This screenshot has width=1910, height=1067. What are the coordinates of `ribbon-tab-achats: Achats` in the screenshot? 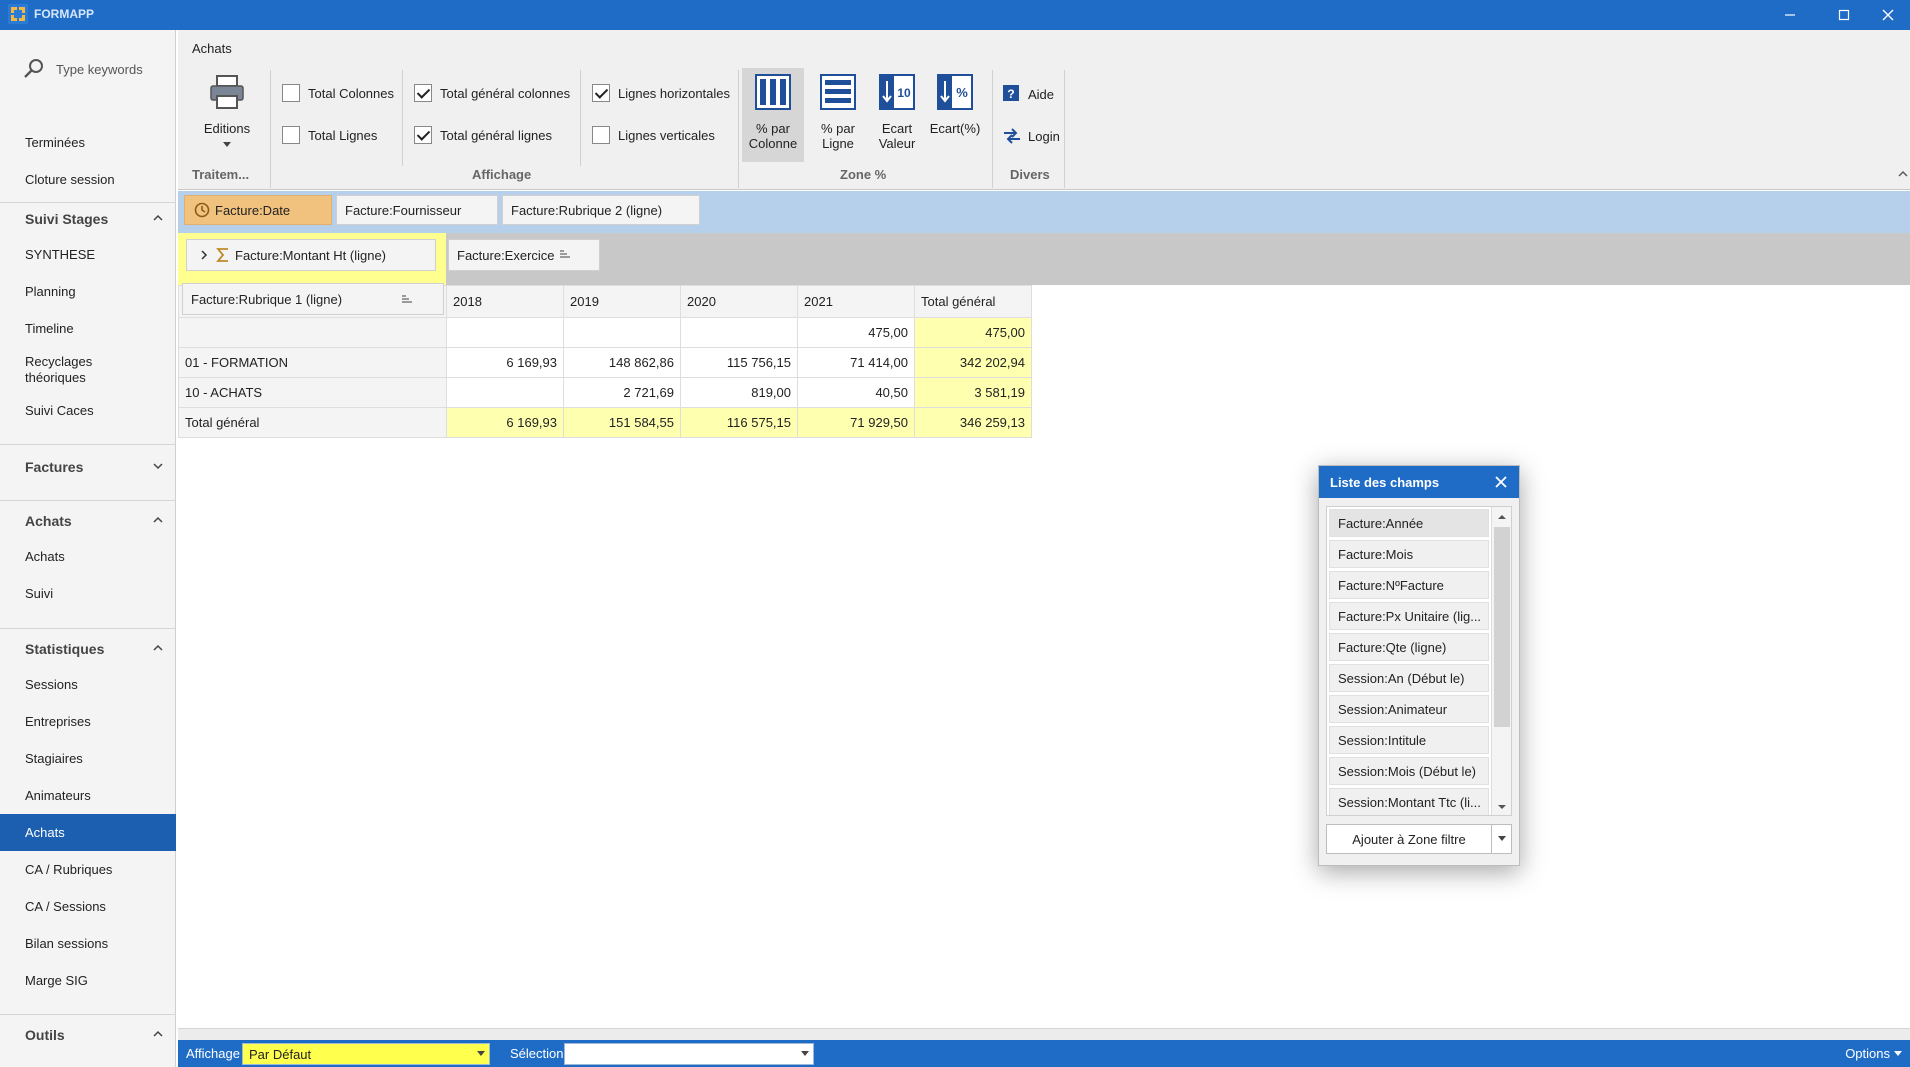 It's located at (212, 48).